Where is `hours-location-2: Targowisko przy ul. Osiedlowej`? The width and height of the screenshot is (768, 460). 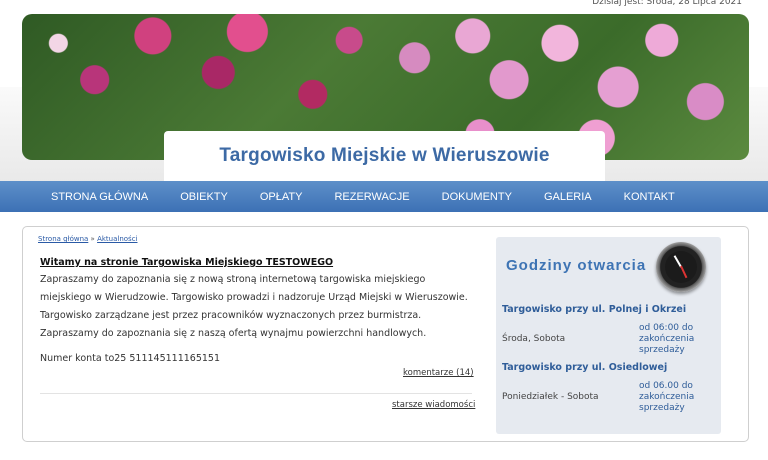 hours-location-2: Targowisko przy ul. Osiedlowej is located at coordinates (585, 367).